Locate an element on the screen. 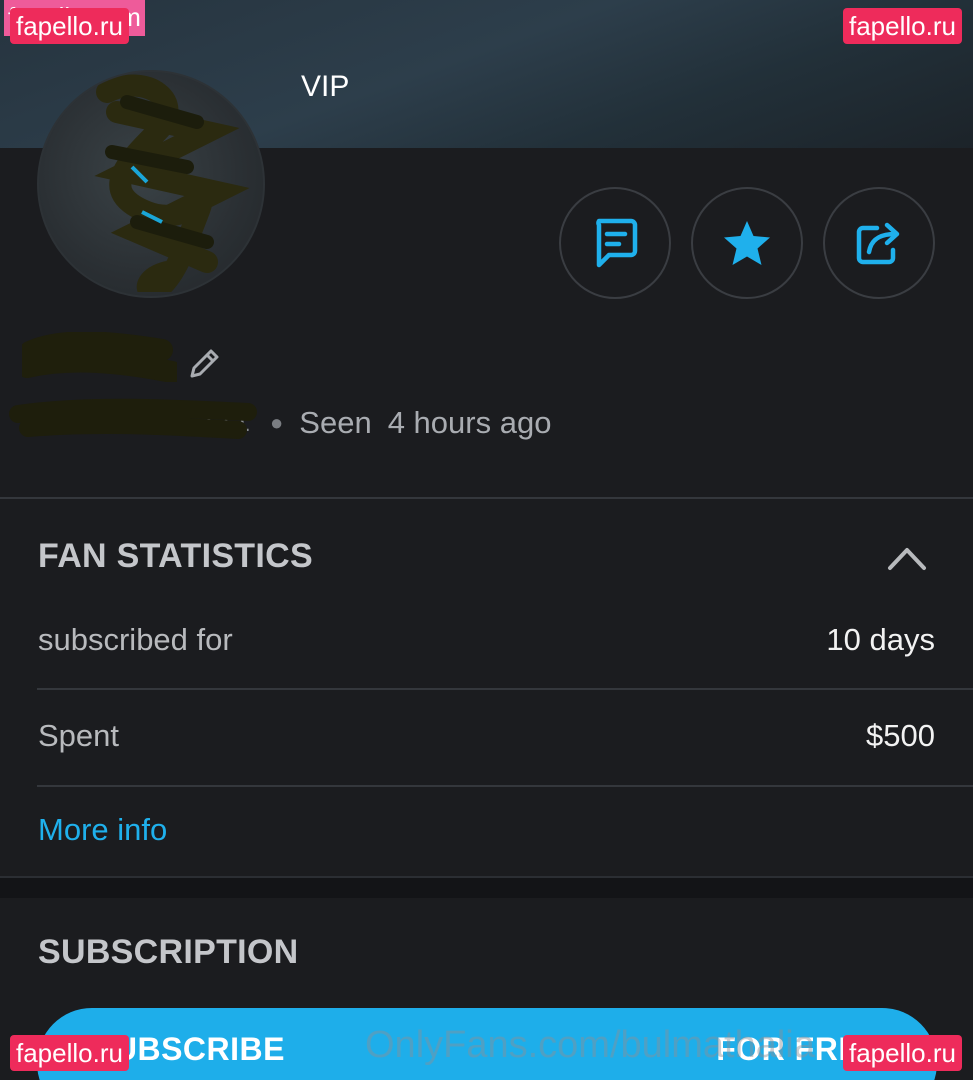  seen-label: Seen is located at coordinates (335, 422).